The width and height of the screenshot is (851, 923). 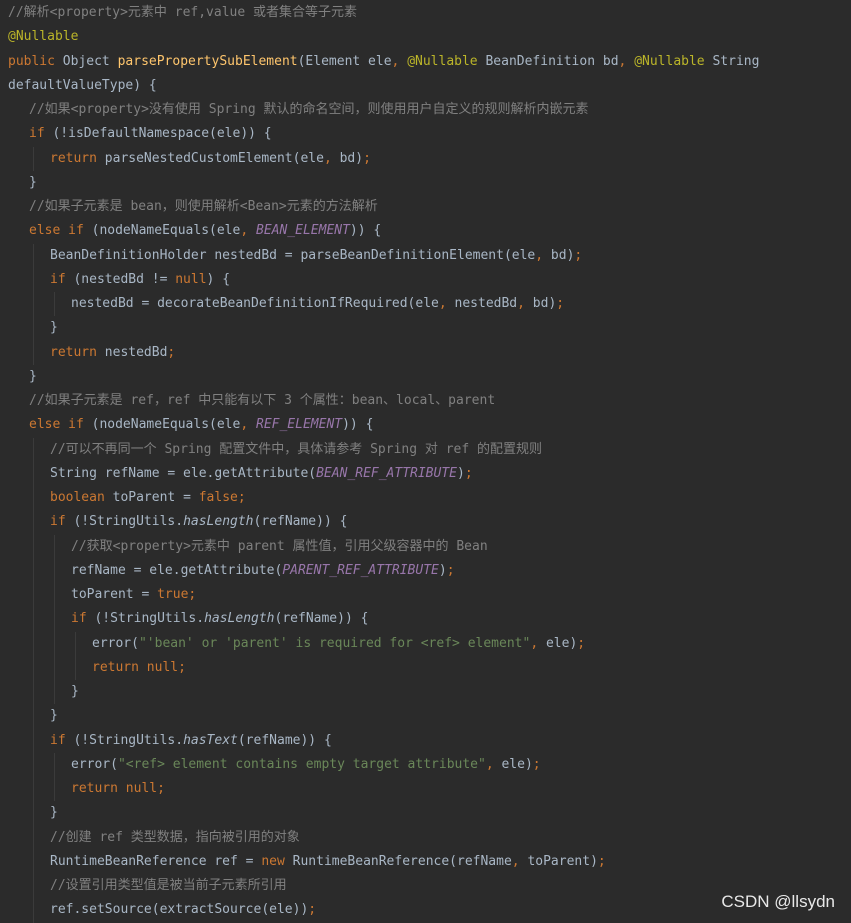 I want to click on code-token-plain: toParent =, so click(x=114, y=594).